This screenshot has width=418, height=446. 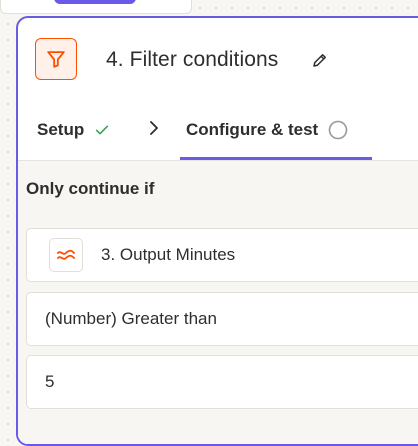 I want to click on condition-field-select: 3. Output Minutes, so click(x=222, y=255).